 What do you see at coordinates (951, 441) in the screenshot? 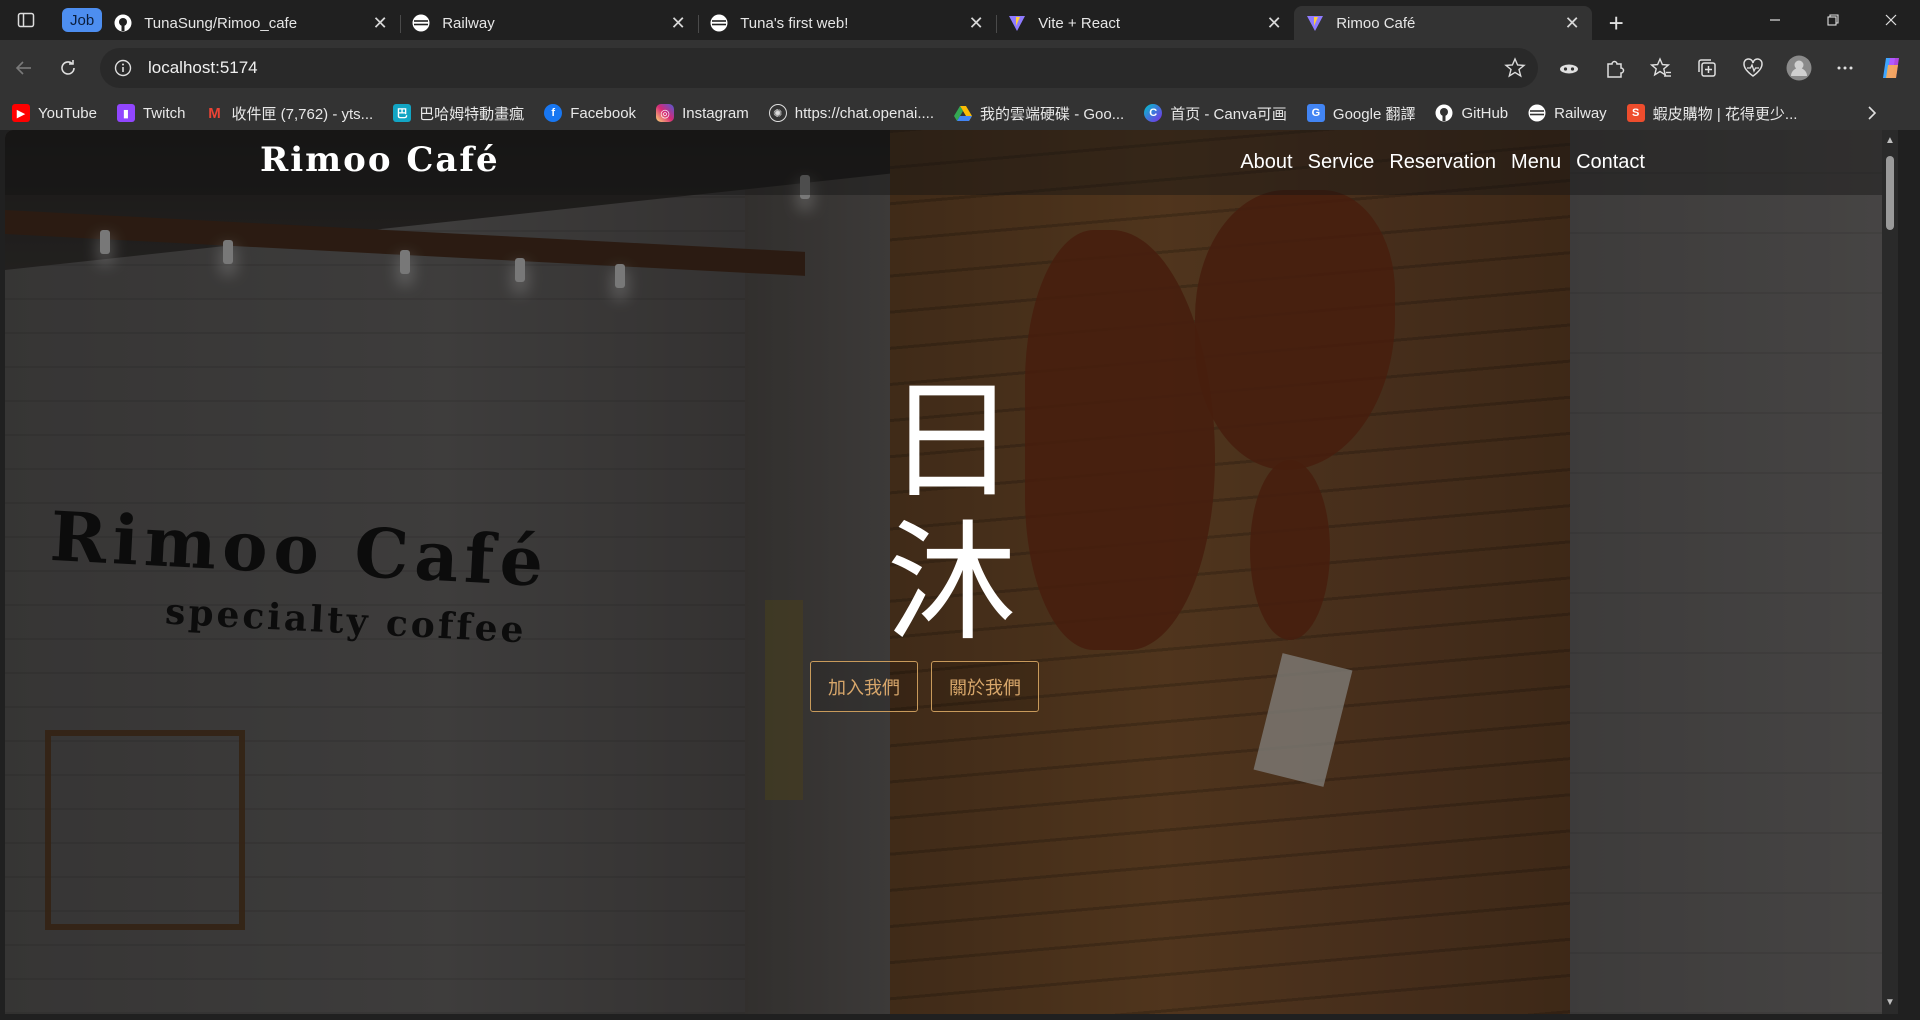
I see `hero-title-char-1: 日` at bounding box center [951, 441].